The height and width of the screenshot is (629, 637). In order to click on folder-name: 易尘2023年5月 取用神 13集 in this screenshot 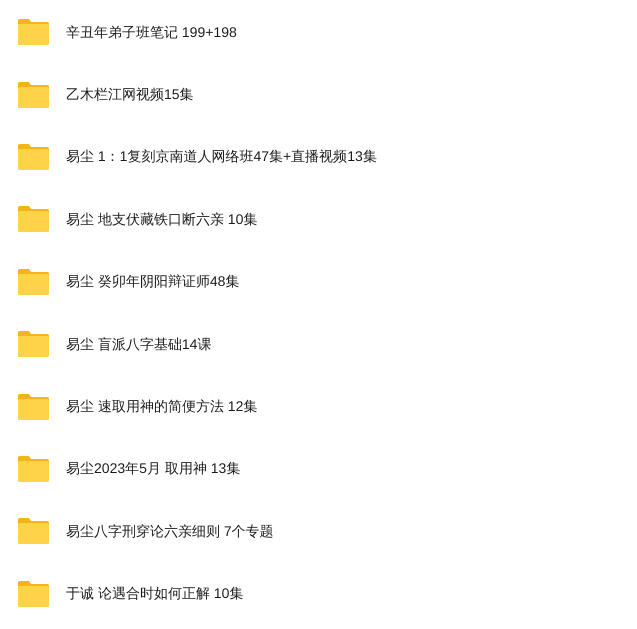, I will do `click(153, 469)`.